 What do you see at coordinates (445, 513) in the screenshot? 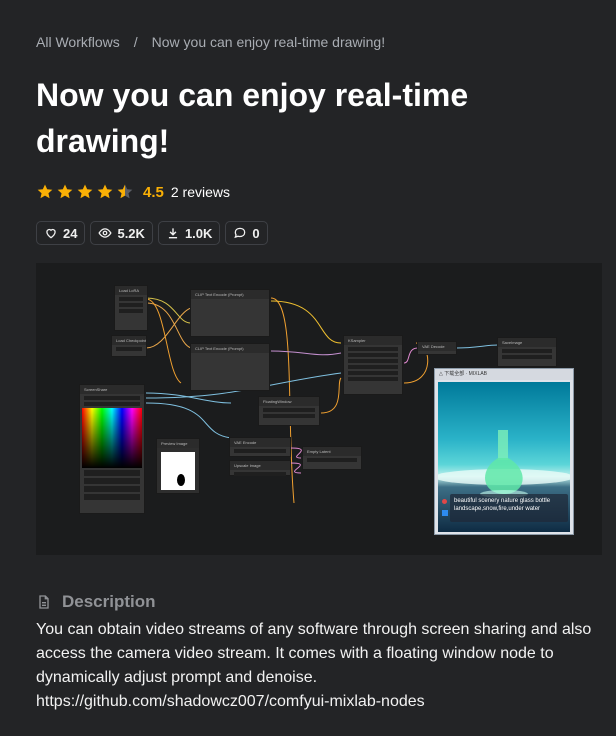
I see `share-icon` at bounding box center [445, 513].